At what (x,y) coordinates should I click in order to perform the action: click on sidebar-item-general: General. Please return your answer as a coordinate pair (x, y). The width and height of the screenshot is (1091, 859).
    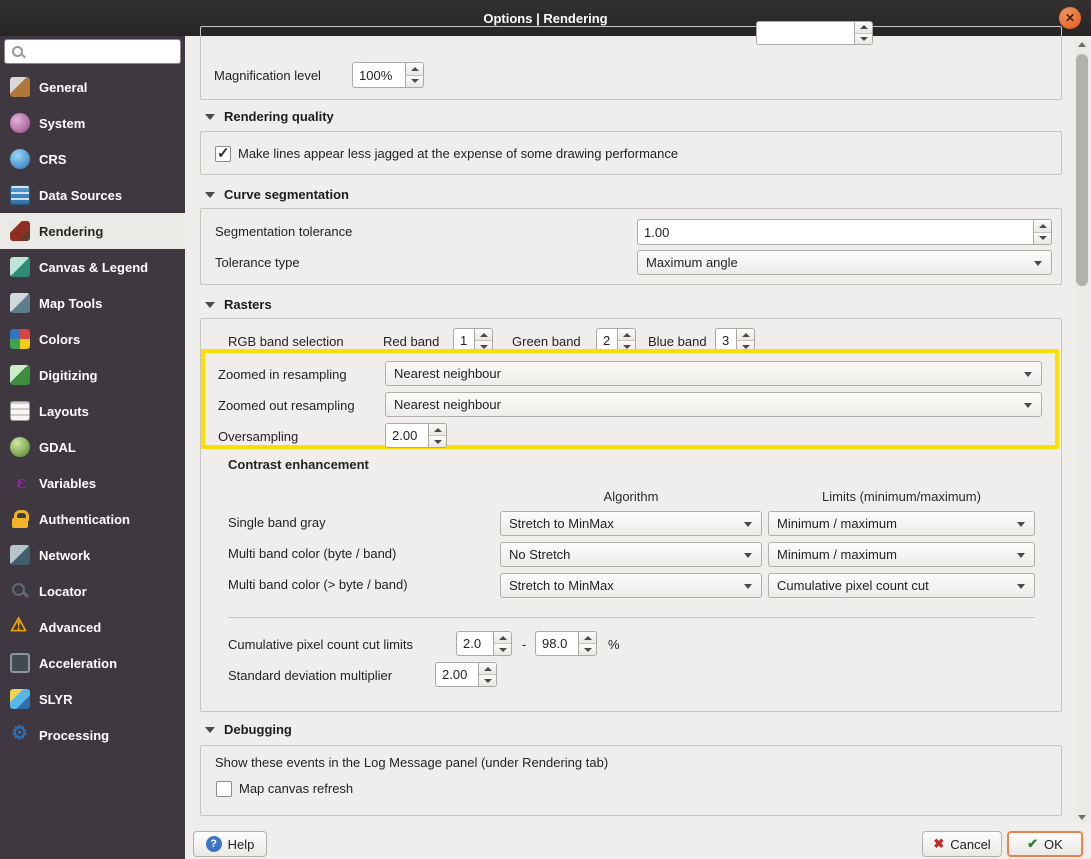
    Looking at the image, I should click on (92, 87).